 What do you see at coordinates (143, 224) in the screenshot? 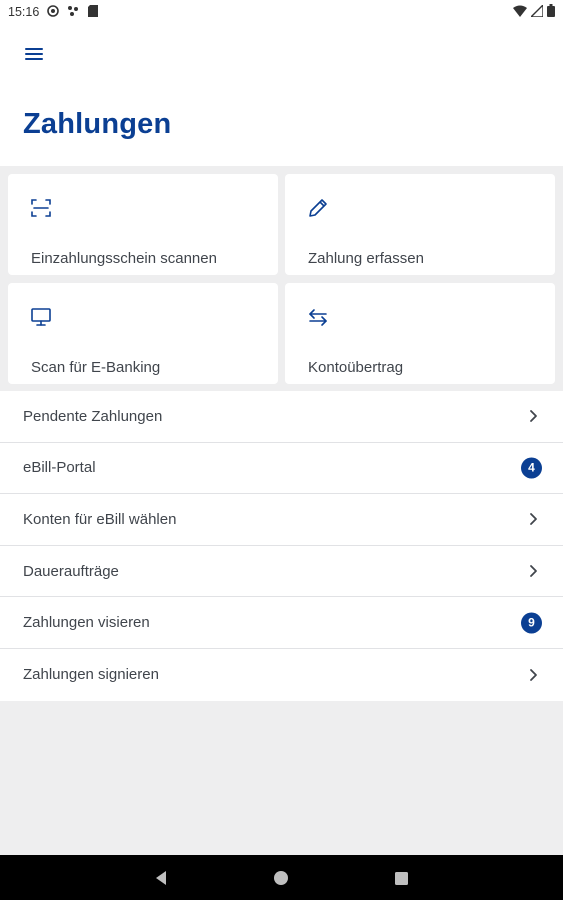
I see `tile-scan-payment-slip: Einzahlungsschein scannen` at bounding box center [143, 224].